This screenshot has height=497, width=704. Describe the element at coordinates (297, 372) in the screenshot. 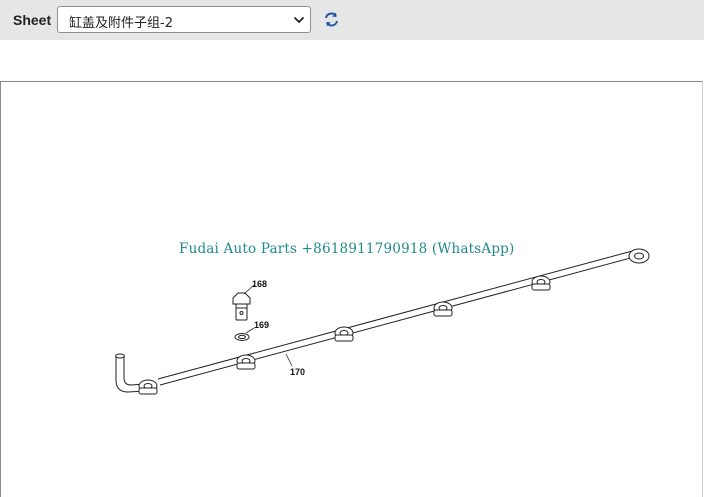

I see `callout-170: 170` at that location.